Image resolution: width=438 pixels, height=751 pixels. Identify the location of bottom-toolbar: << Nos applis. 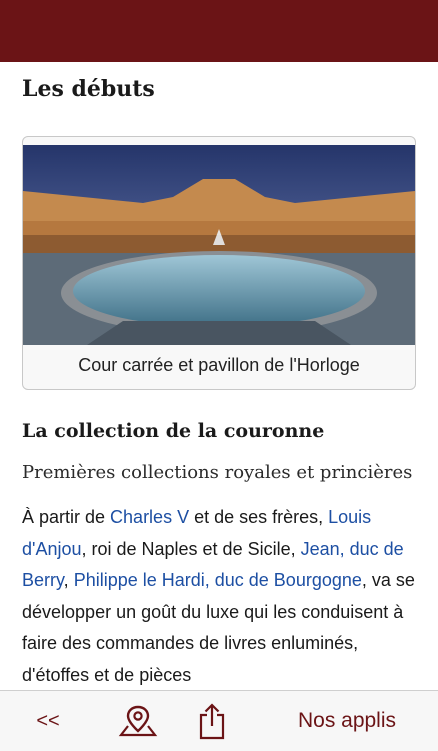
(219, 720).